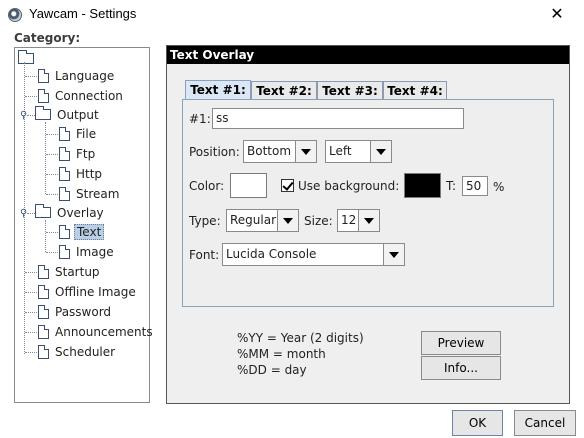  I want to click on tree-item-file: File, so click(78, 134).